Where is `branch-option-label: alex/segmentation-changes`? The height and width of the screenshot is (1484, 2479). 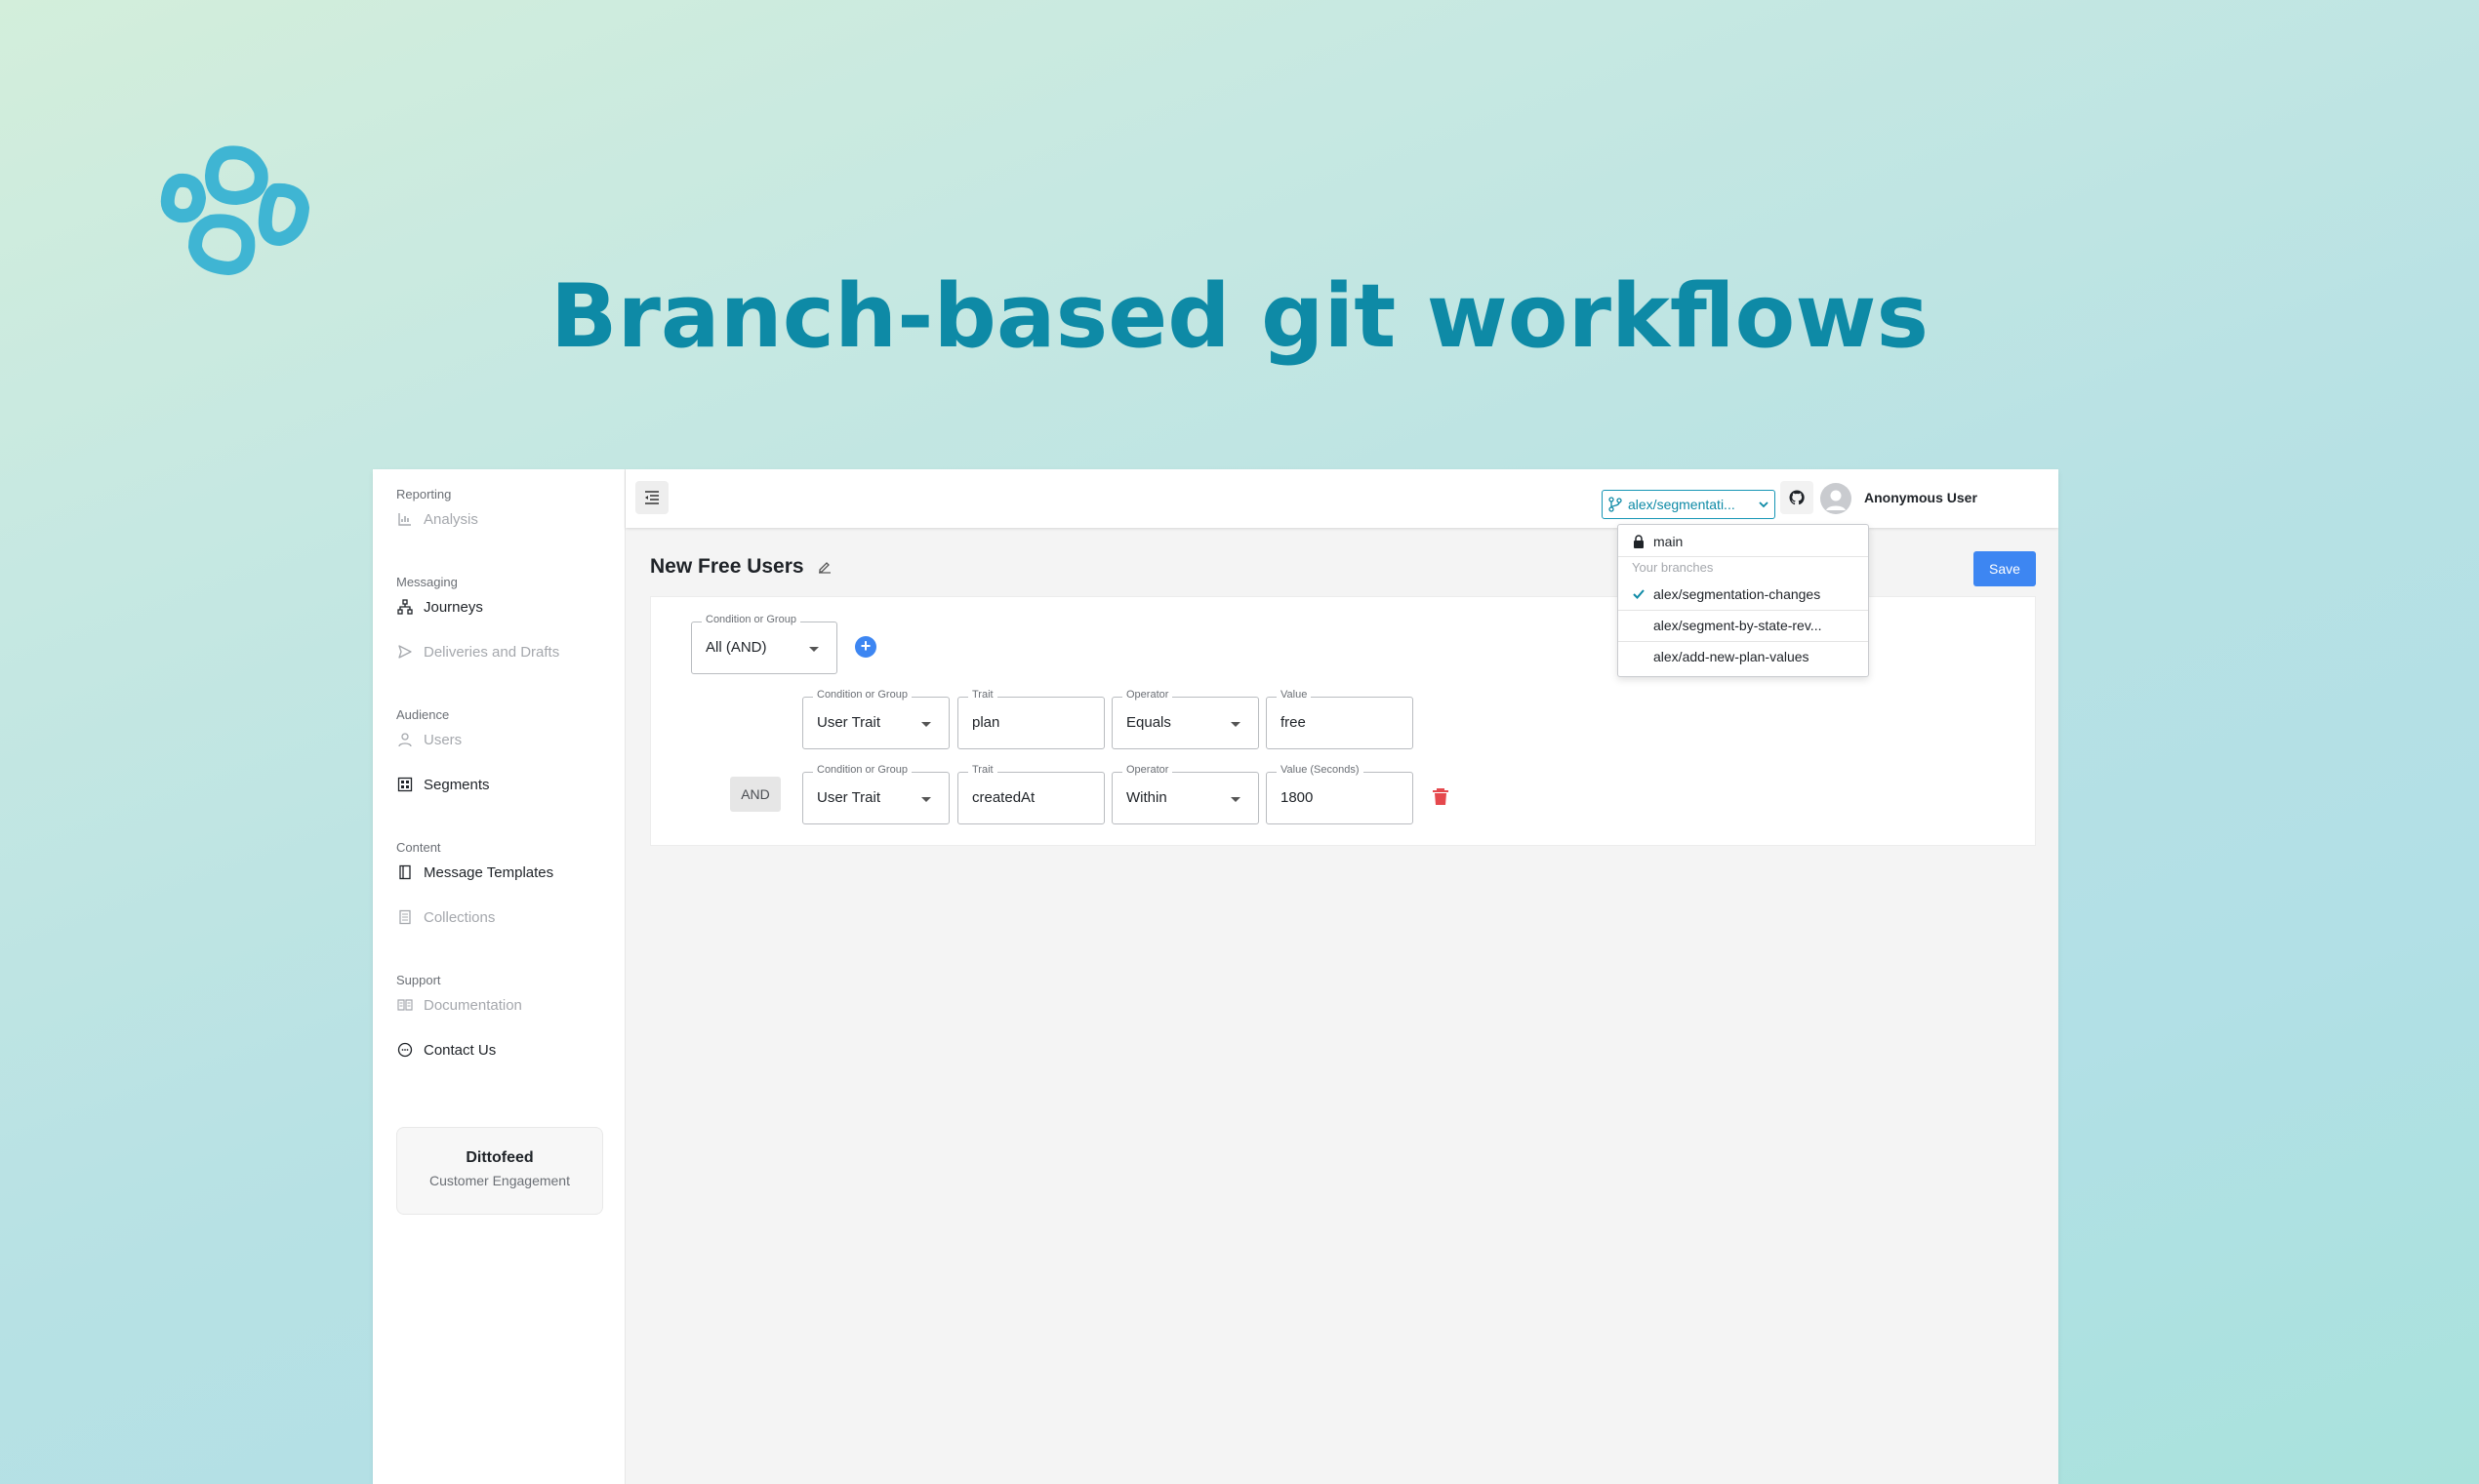
branch-option-label: alex/segmentation-changes is located at coordinates (1737, 594).